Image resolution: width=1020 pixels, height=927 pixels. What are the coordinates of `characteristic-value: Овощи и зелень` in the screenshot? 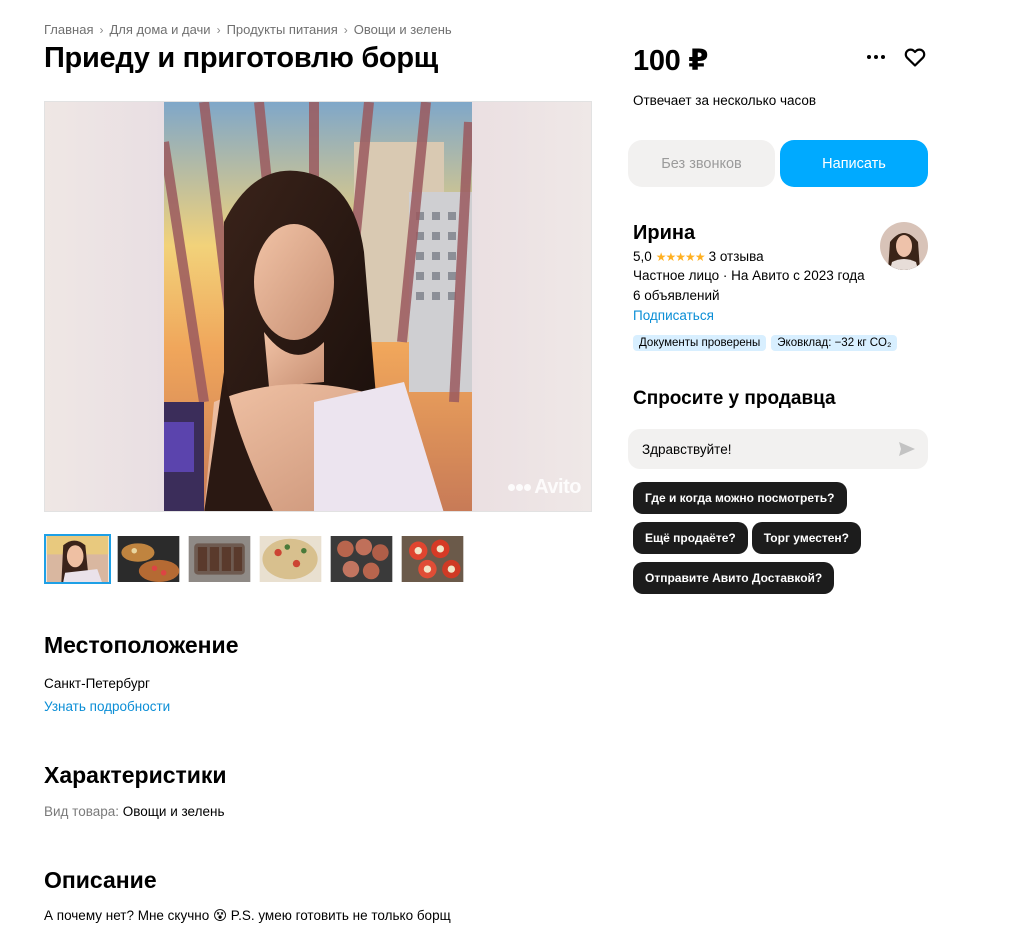 It's located at (173, 811).